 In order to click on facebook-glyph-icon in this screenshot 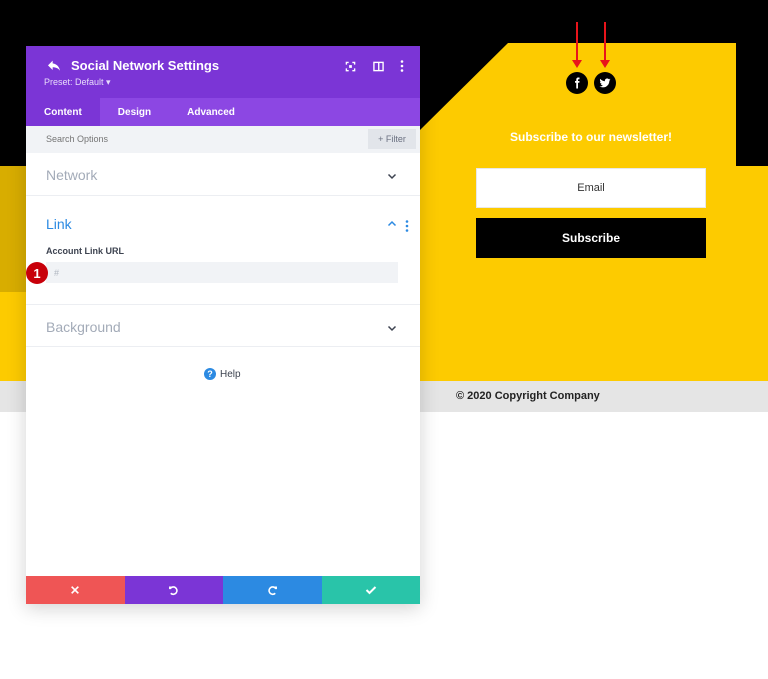, I will do `click(577, 83)`.